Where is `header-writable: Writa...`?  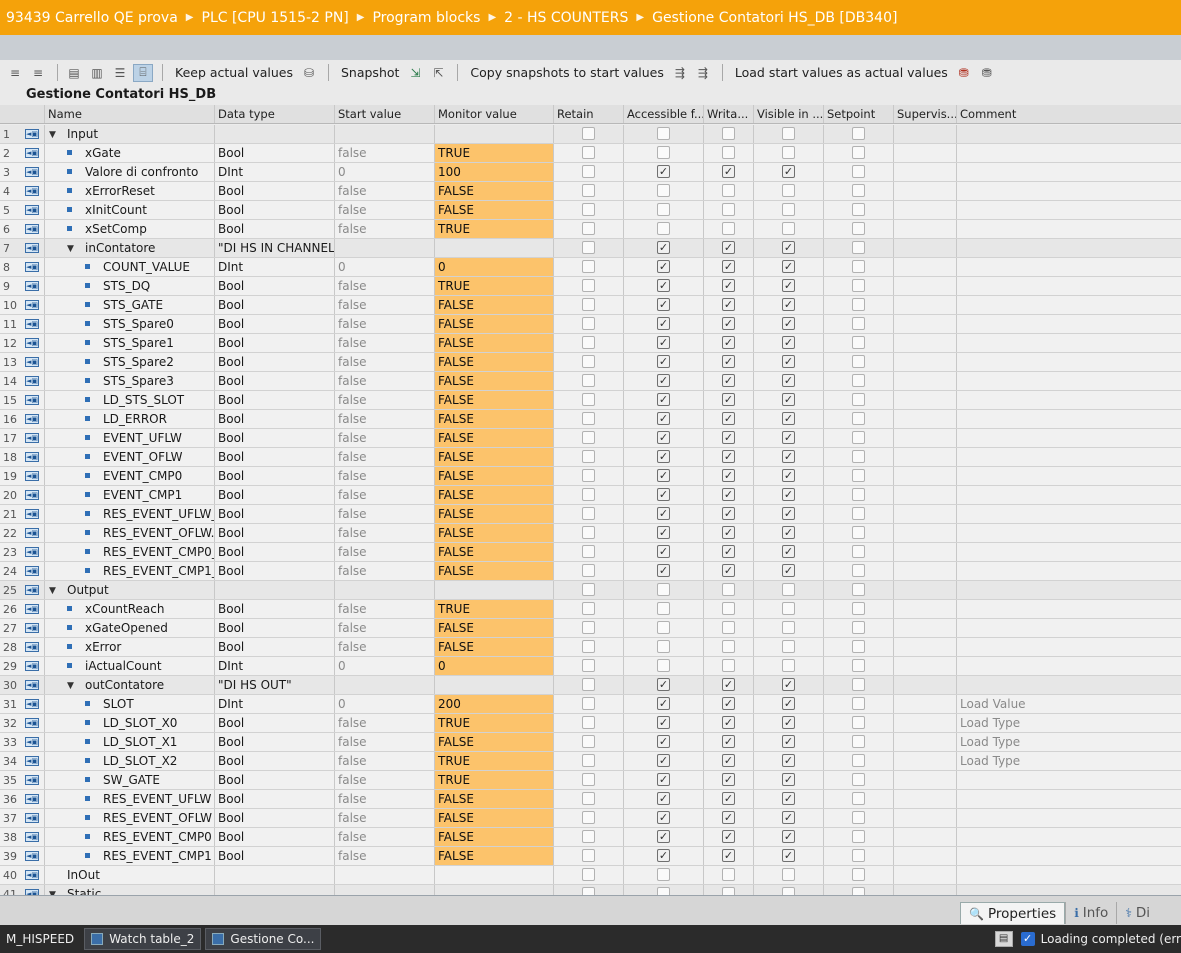 header-writable: Writa... is located at coordinates (729, 114).